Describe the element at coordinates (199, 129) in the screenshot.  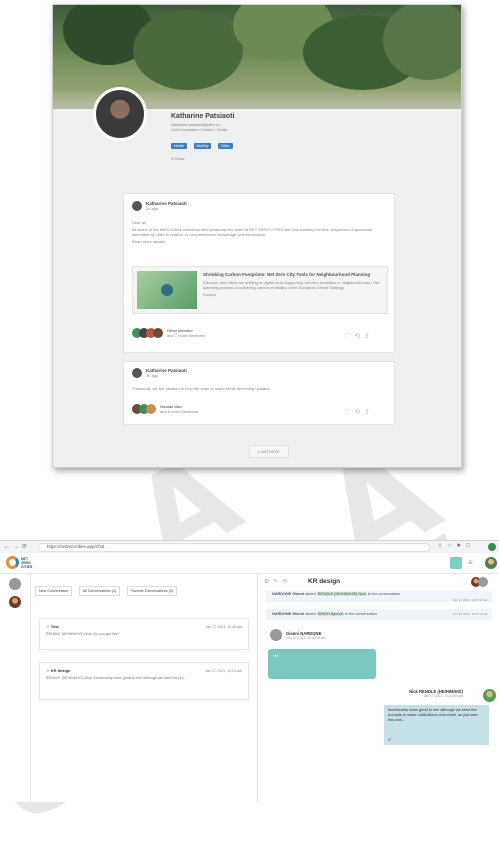
I see `profile-role: Civil Consultant / Maker / Tester` at that location.